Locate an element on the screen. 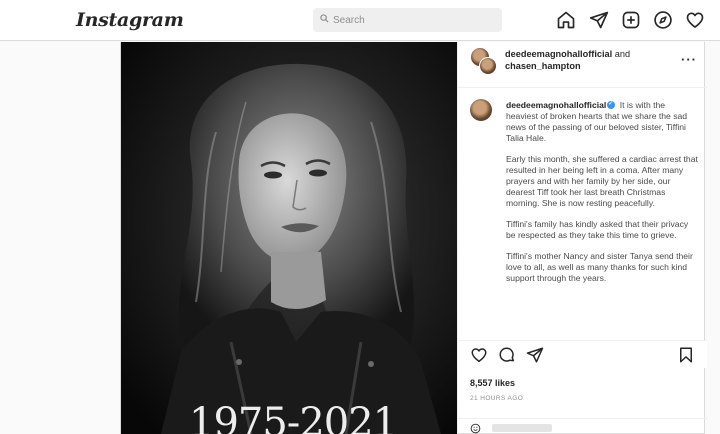  author-avatars is located at coordinates (484, 61).